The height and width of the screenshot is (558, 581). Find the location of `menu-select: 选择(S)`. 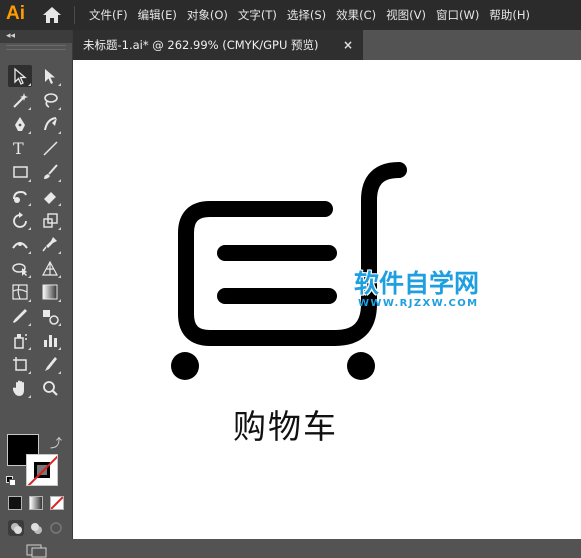

menu-select: 选择(S) is located at coordinates (306, 15).